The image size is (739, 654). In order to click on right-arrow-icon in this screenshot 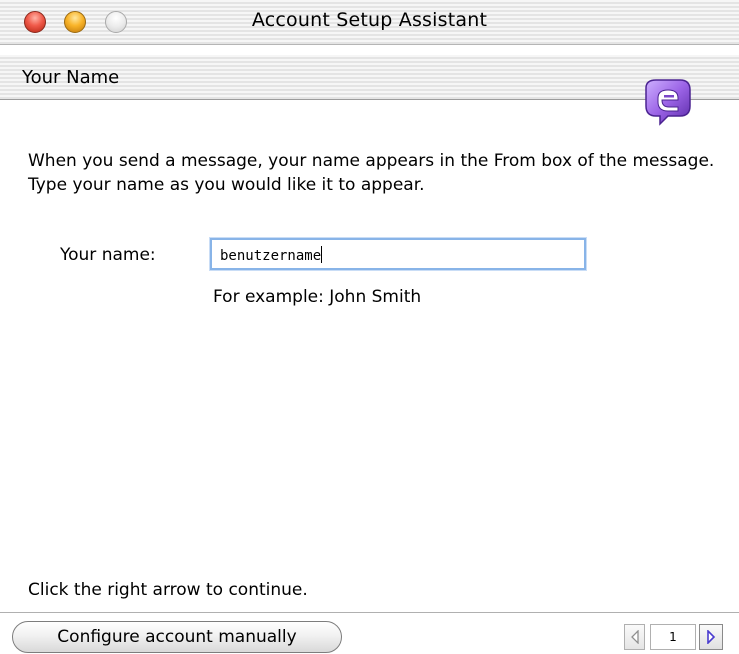, I will do `click(711, 637)`.